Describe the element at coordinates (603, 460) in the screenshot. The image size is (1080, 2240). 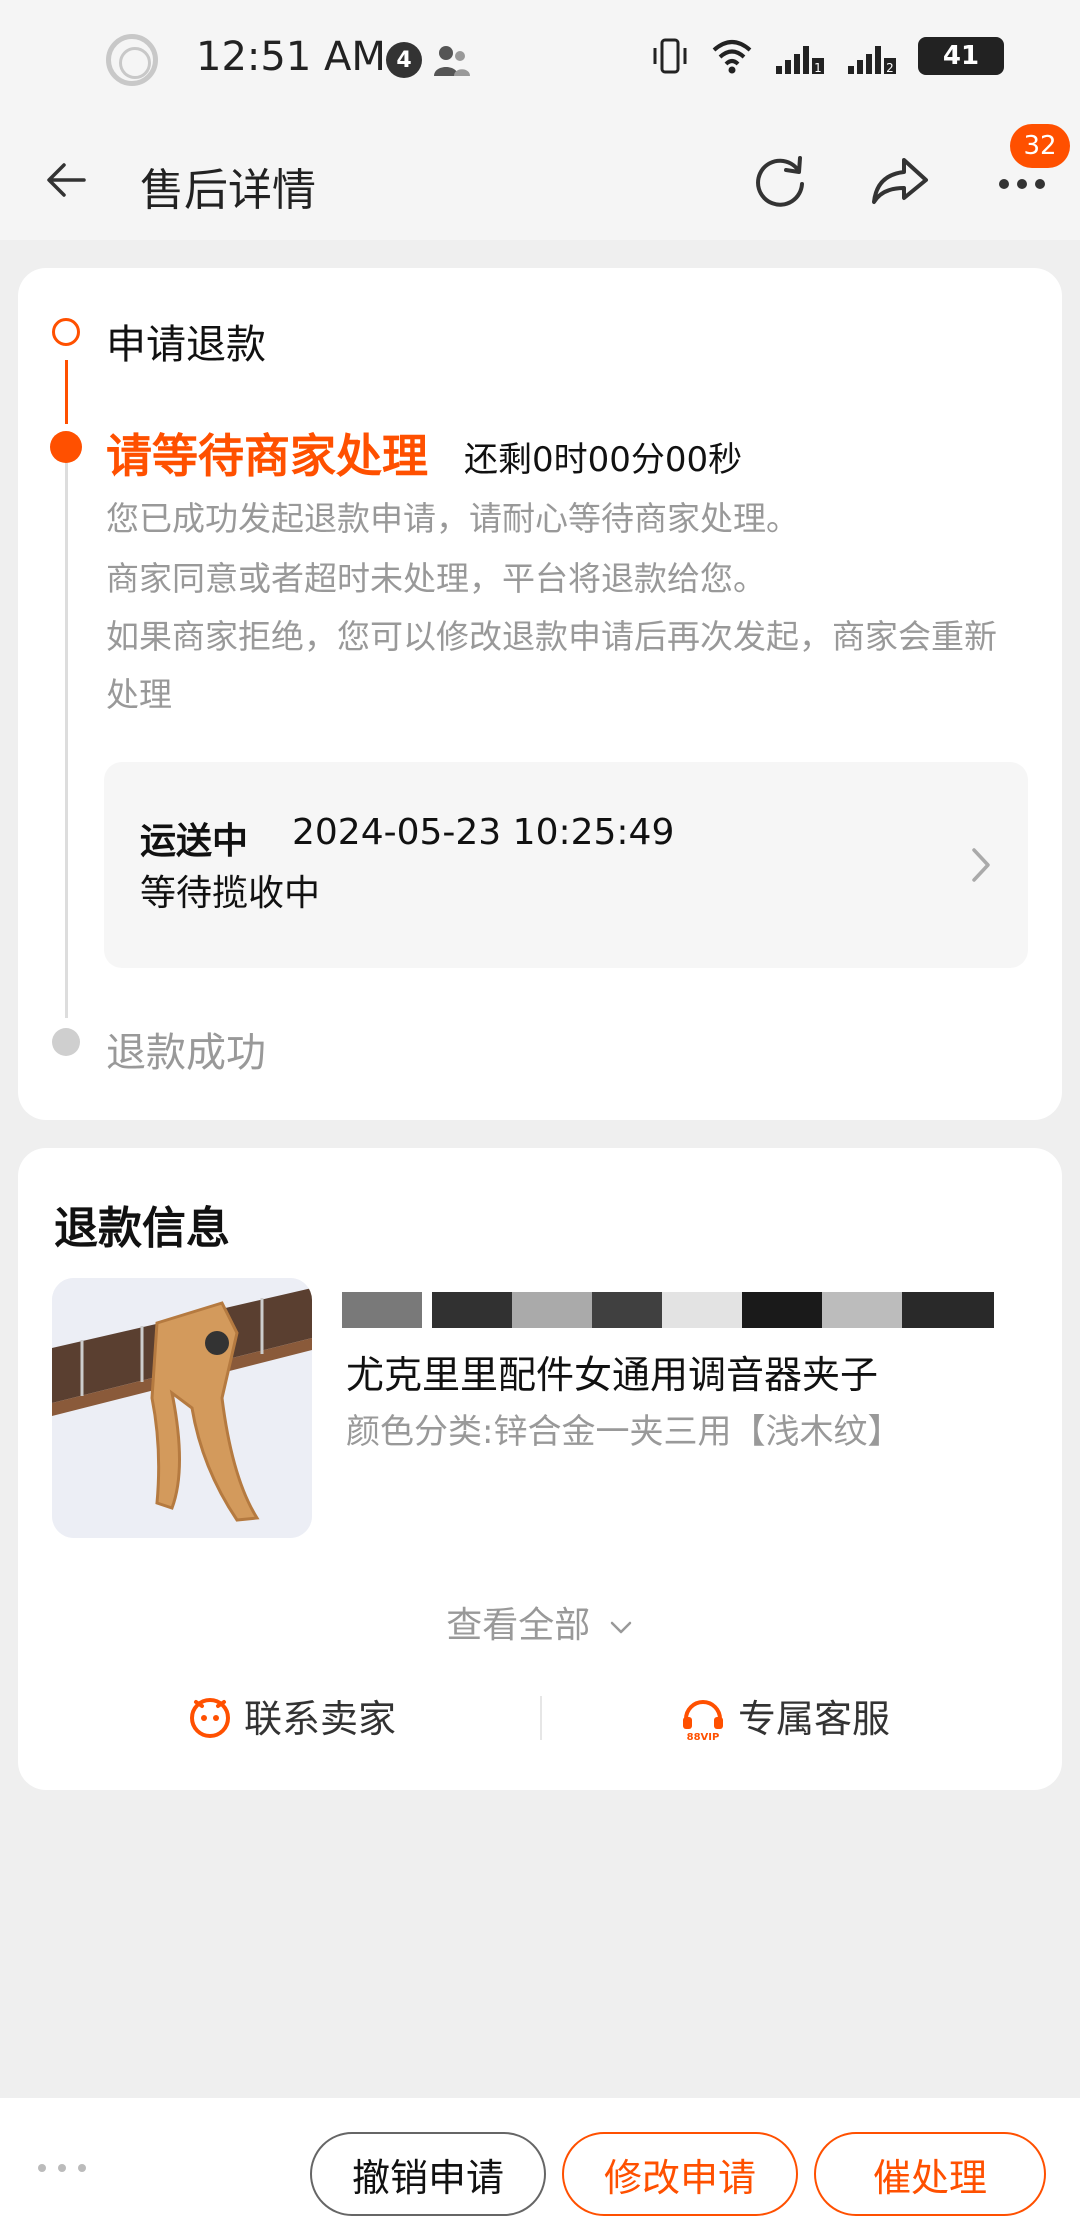
I see `countdown-text: 还剩0时00分00秒` at that location.